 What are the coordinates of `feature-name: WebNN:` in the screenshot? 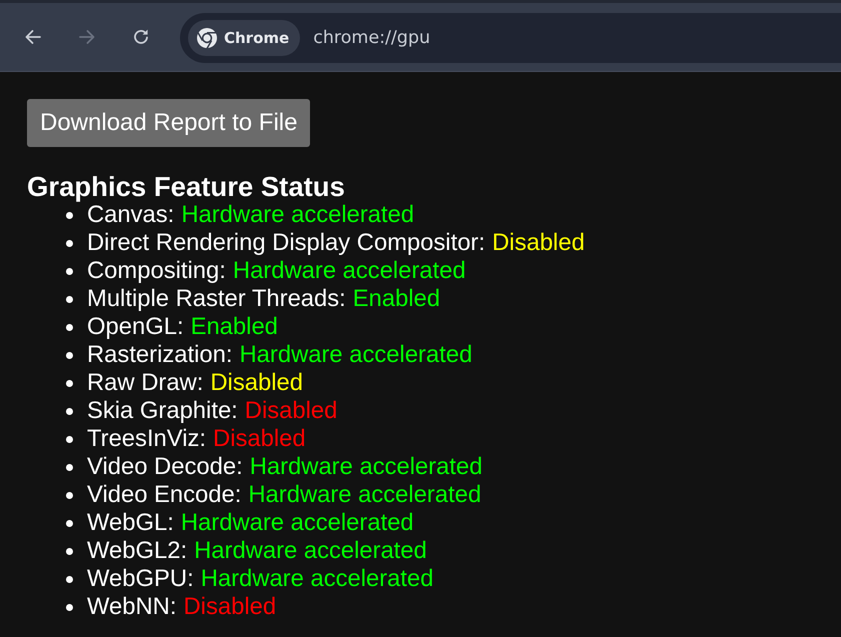 It's located at (131, 607).